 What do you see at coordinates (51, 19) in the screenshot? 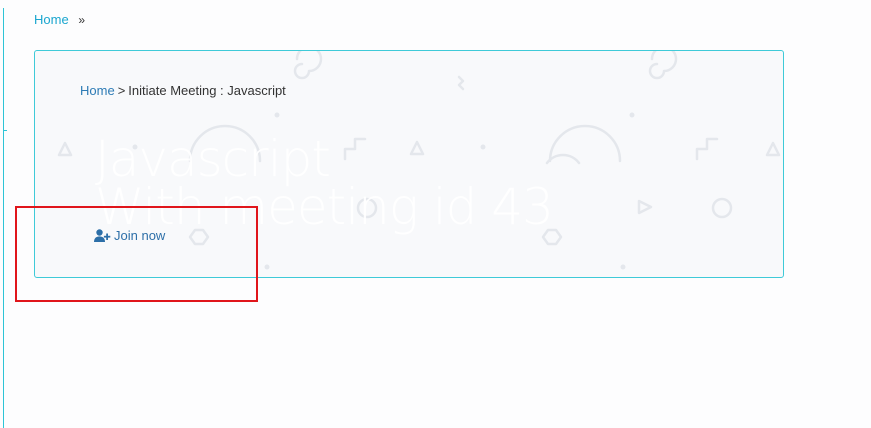
I see `breadcrumb-home-link: Home` at bounding box center [51, 19].